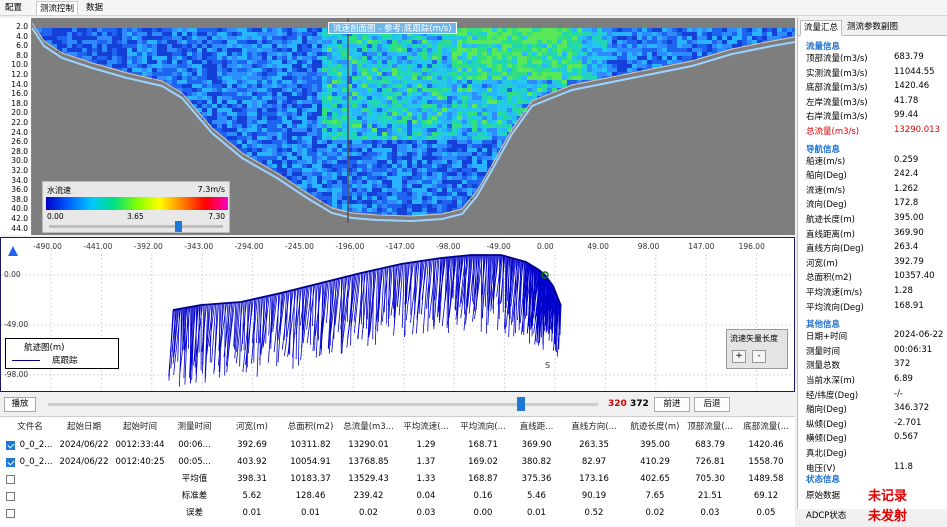 The width and height of the screenshot is (947, 527). I want to click on table-cell: 0.05, so click(766, 513).